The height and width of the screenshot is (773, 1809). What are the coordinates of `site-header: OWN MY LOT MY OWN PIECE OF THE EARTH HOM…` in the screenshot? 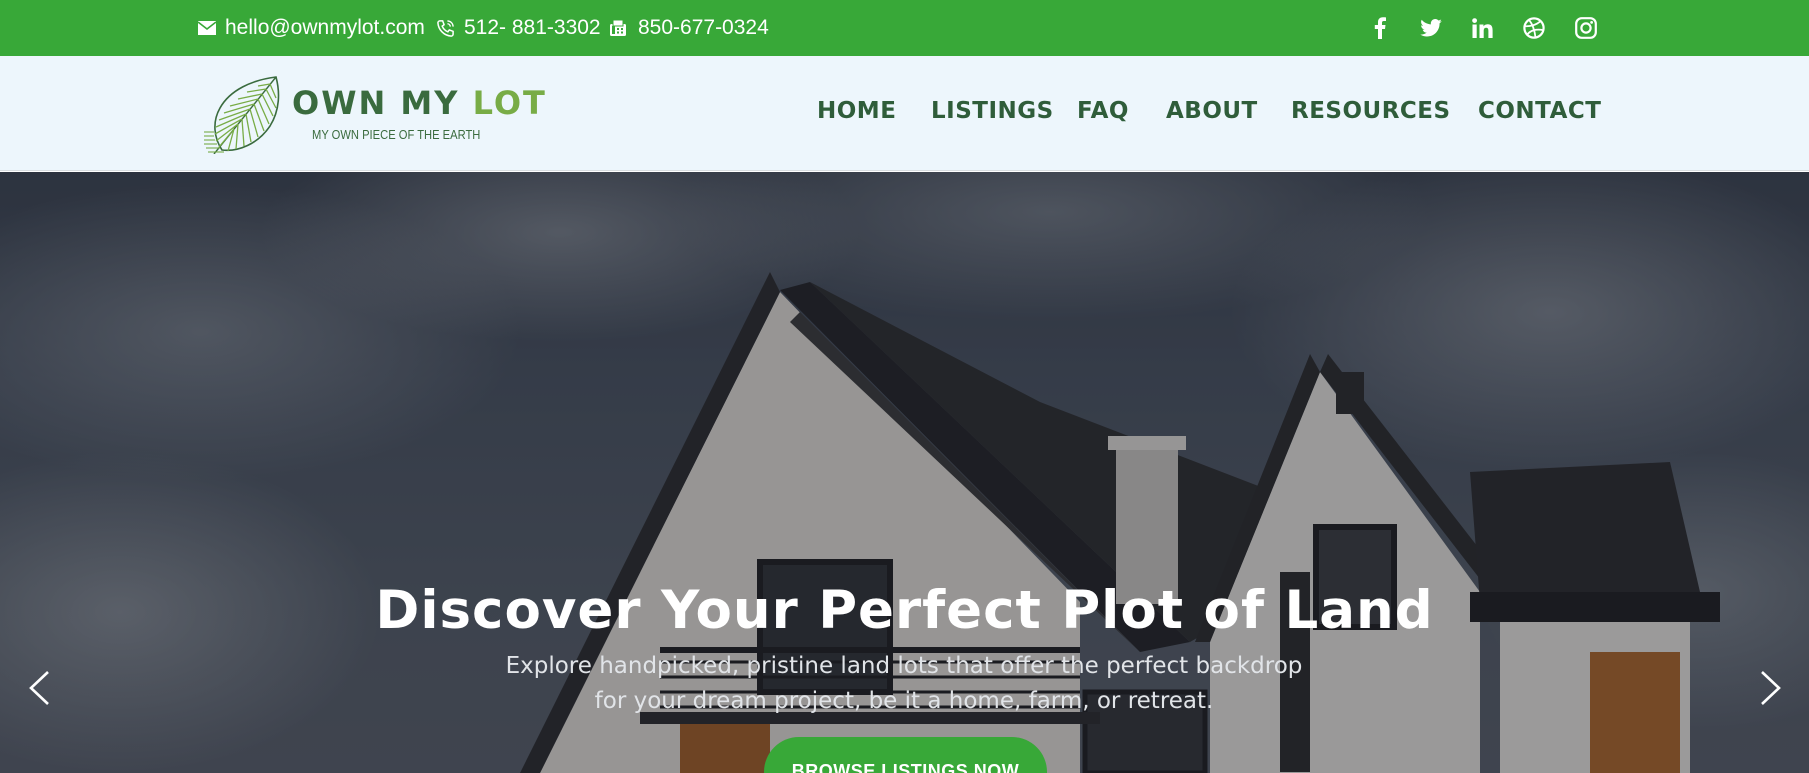 It's located at (904, 113).